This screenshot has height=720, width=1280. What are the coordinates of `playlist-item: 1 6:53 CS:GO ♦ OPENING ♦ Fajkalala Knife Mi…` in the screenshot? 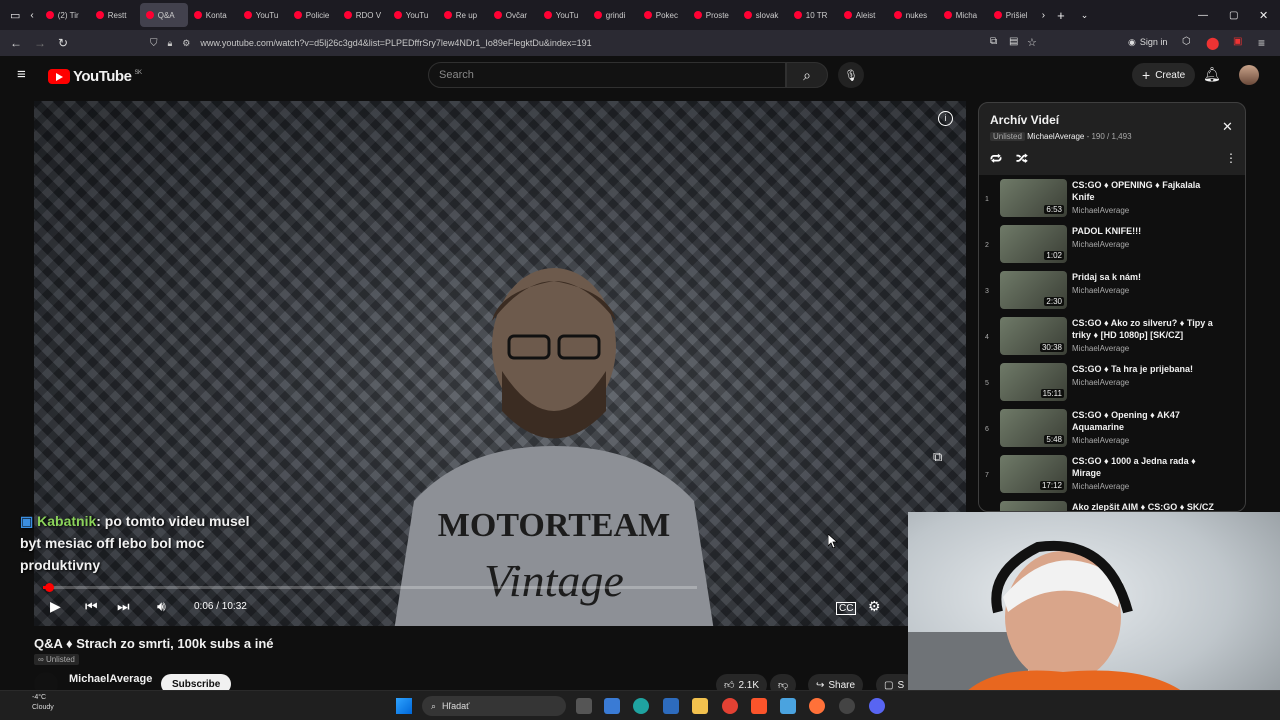 It's located at (1112, 200).